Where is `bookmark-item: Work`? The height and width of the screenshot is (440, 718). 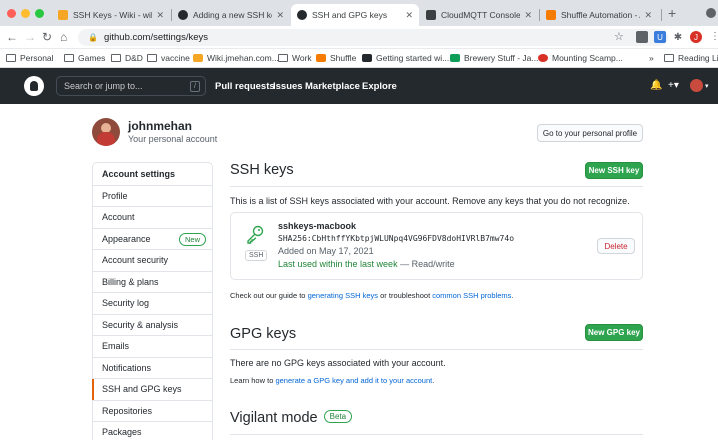 bookmark-item: Work is located at coordinates (295, 58).